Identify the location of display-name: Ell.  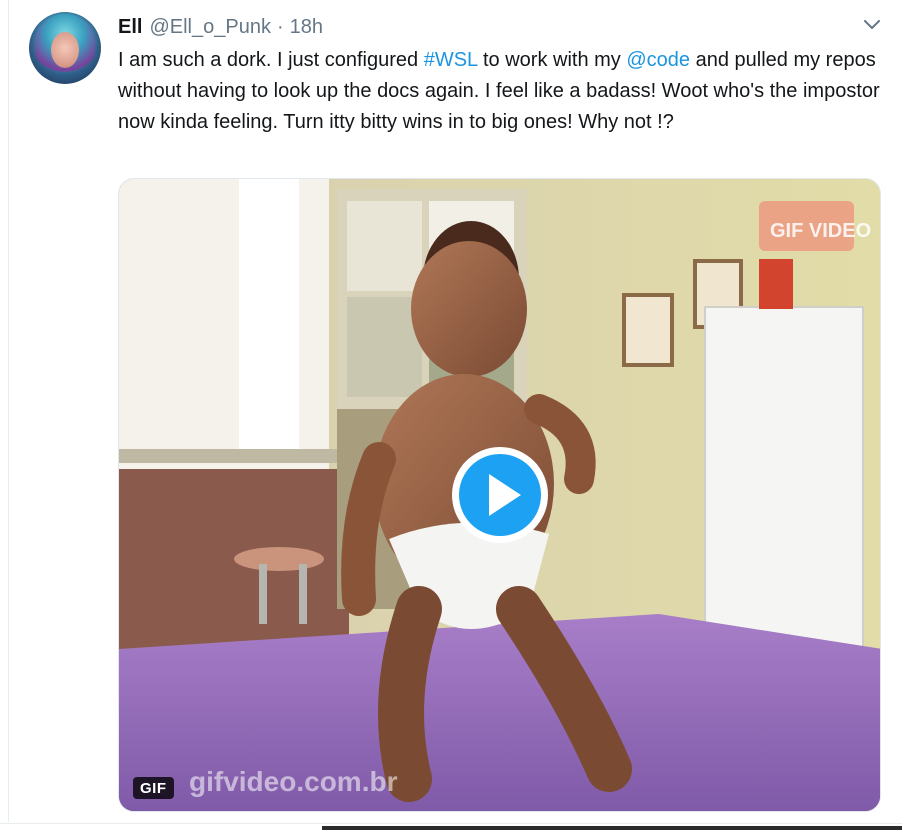
(130, 27).